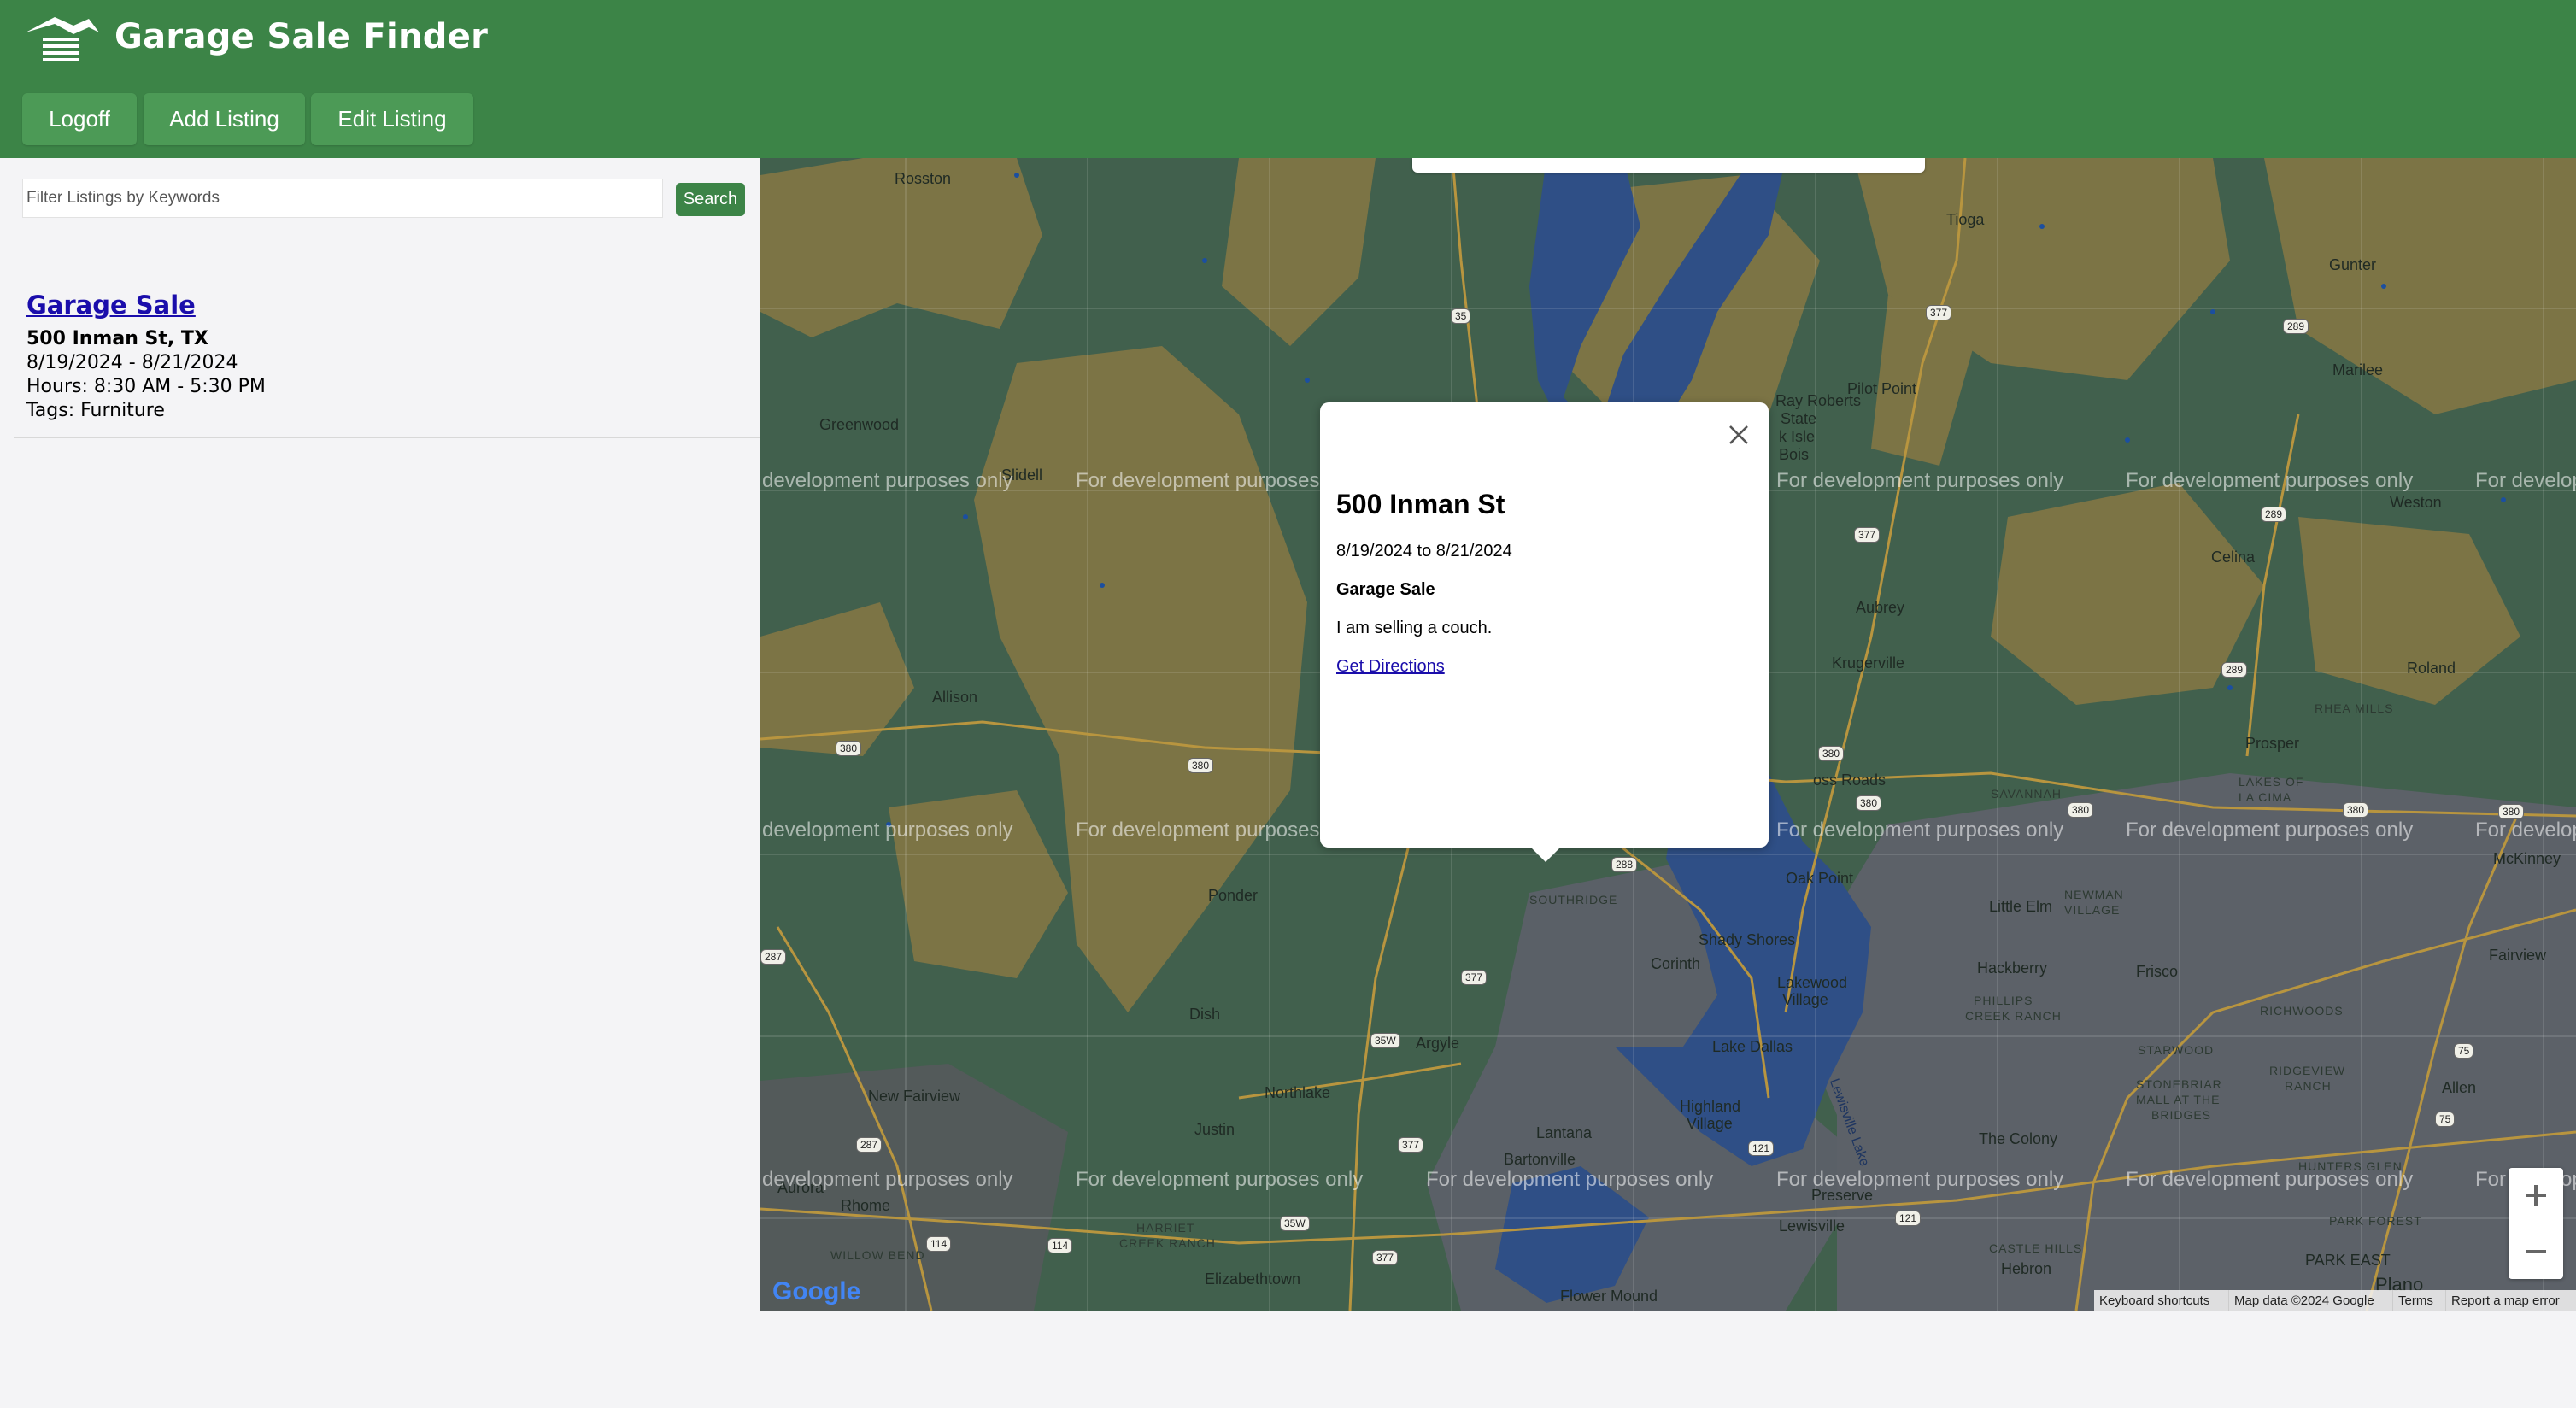 The height and width of the screenshot is (1408, 2576). Describe the element at coordinates (1880, 607) in the screenshot. I see `place-label: Aubrey` at that location.